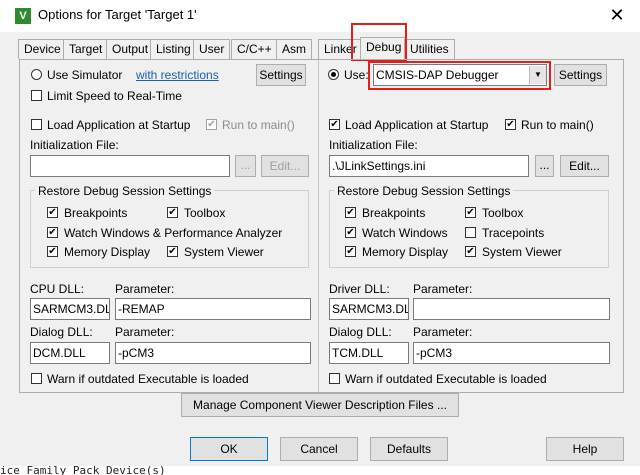  What do you see at coordinates (96, 213) in the screenshot?
I see `left-breakpoints-label: Breakpoints` at bounding box center [96, 213].